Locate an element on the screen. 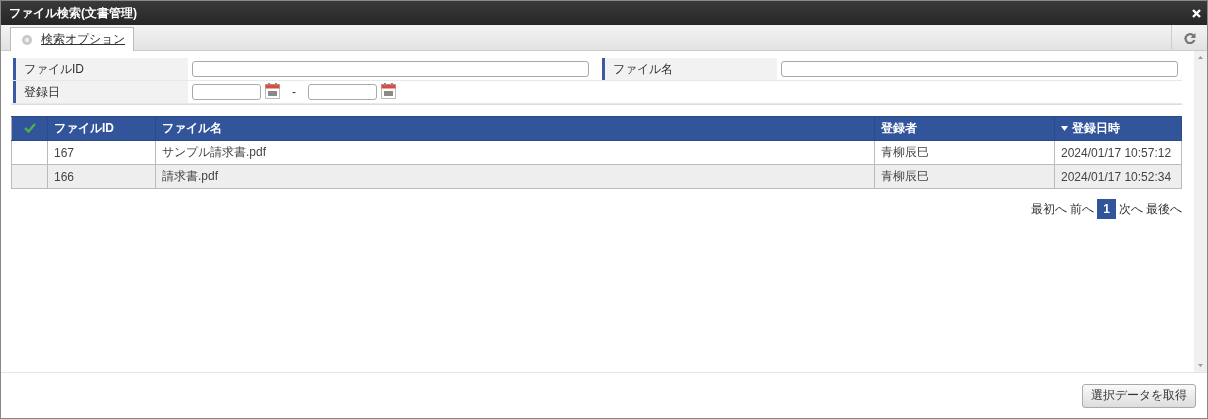  close-icon is located at coordinates (1196, 13).